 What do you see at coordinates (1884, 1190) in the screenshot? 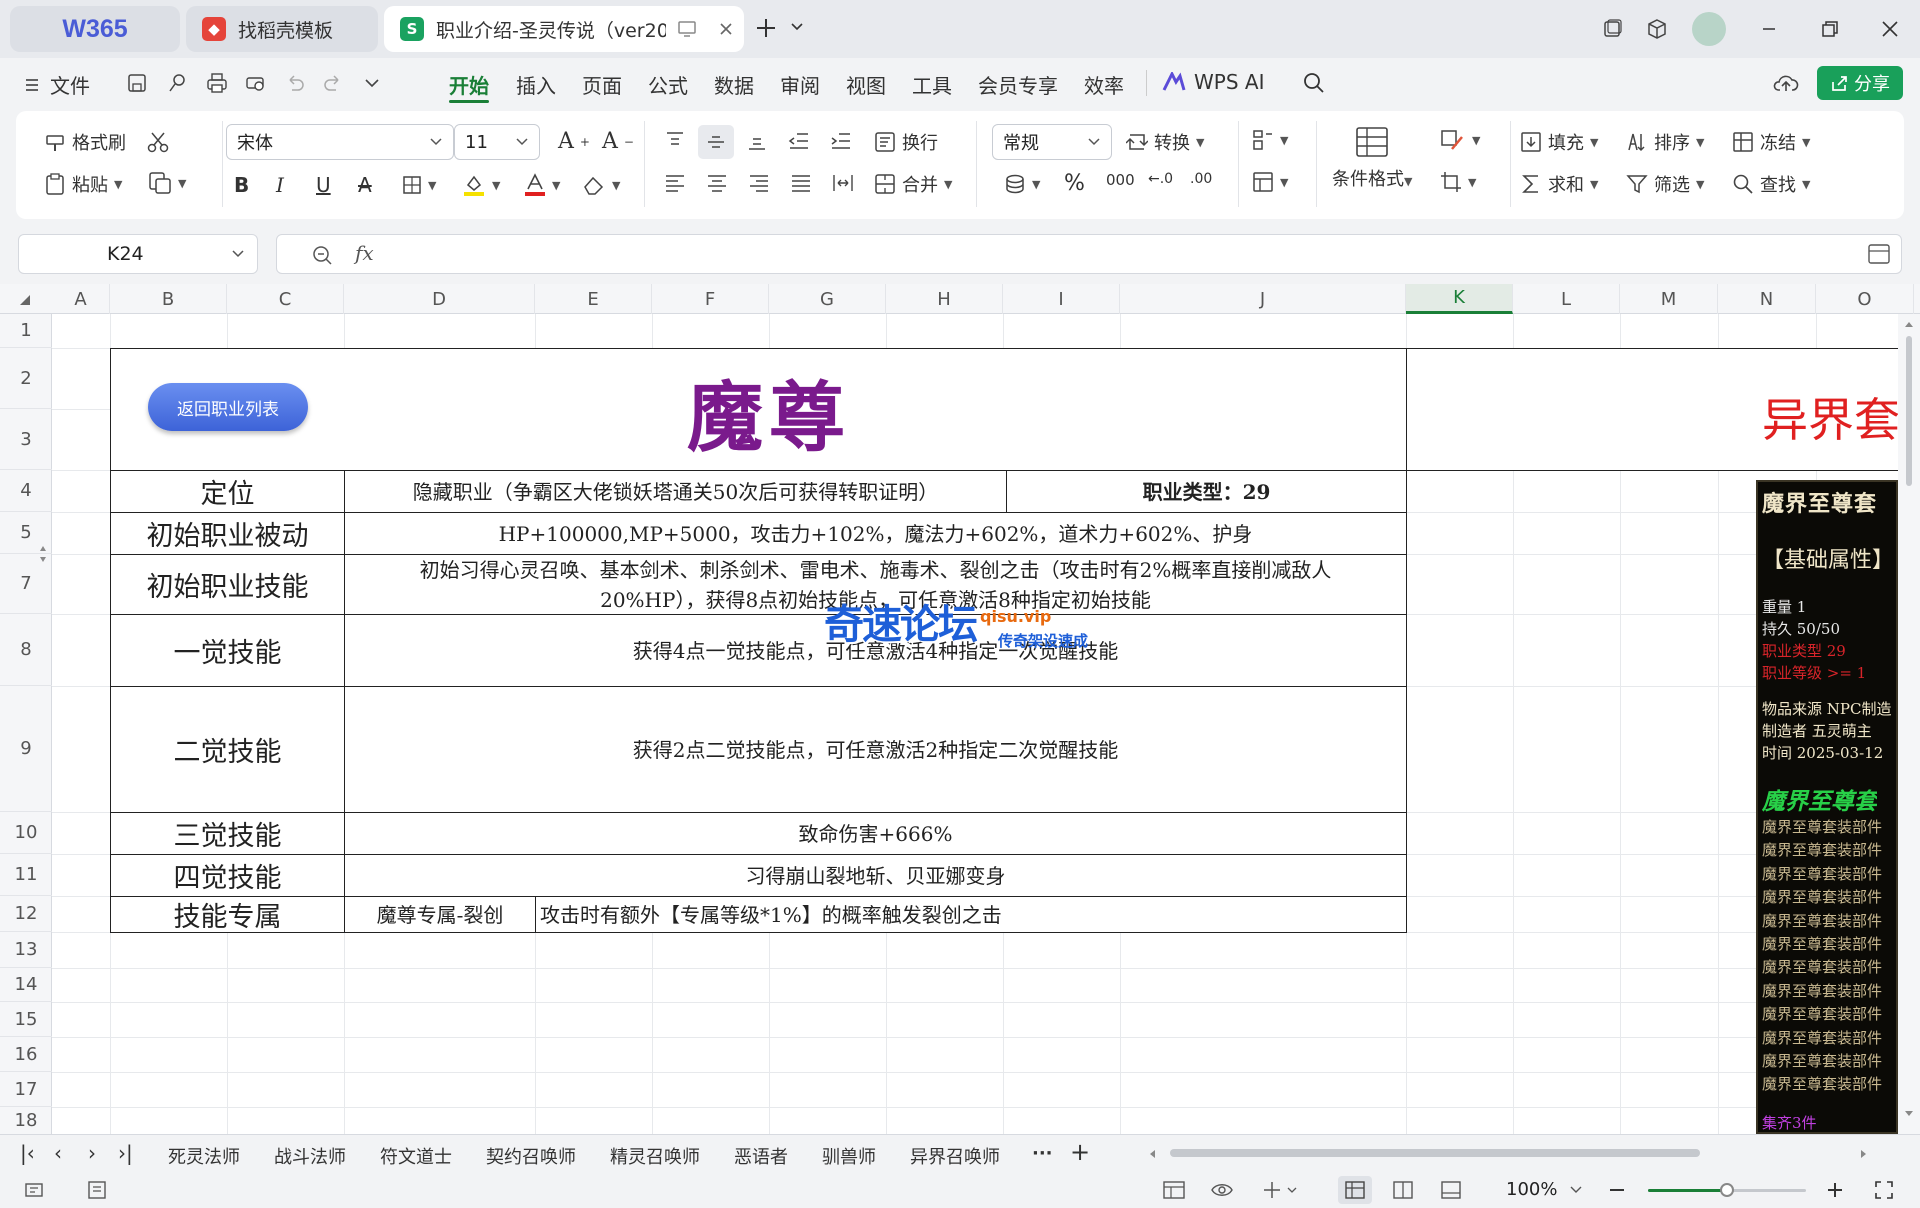
I see `fullscreen-icon` at bounding box center [1884, 1190].